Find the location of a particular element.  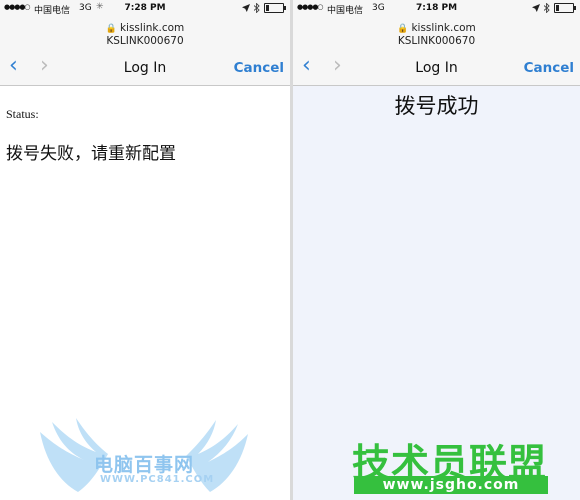

dial-failure-message: 拨号失败，请重新配置 is located at coordinates (91, 154).